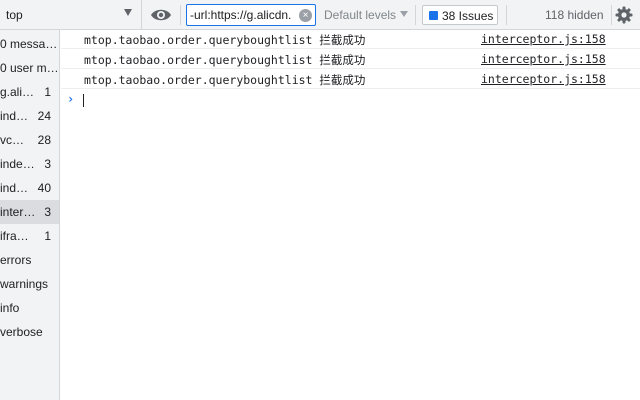  What do you see at coordinates (14, 15) in the screenshot?
I see `context-label: top` at bounding box center [14, 15].